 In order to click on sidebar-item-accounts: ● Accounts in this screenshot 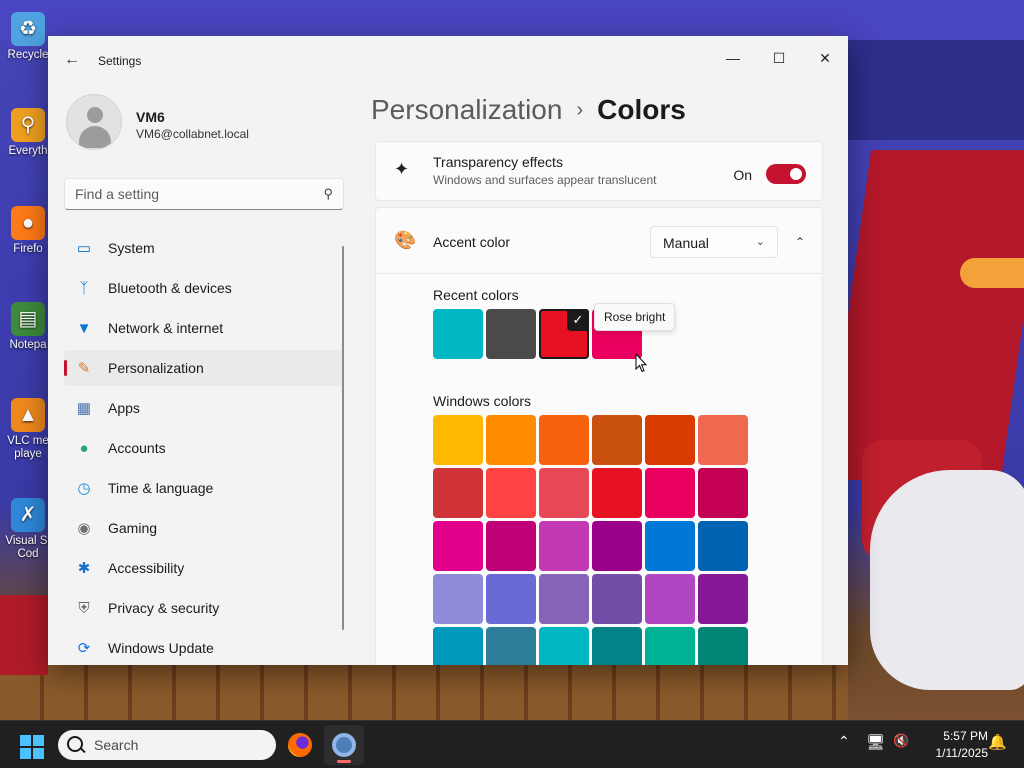, I will do `click(204, 448)`.